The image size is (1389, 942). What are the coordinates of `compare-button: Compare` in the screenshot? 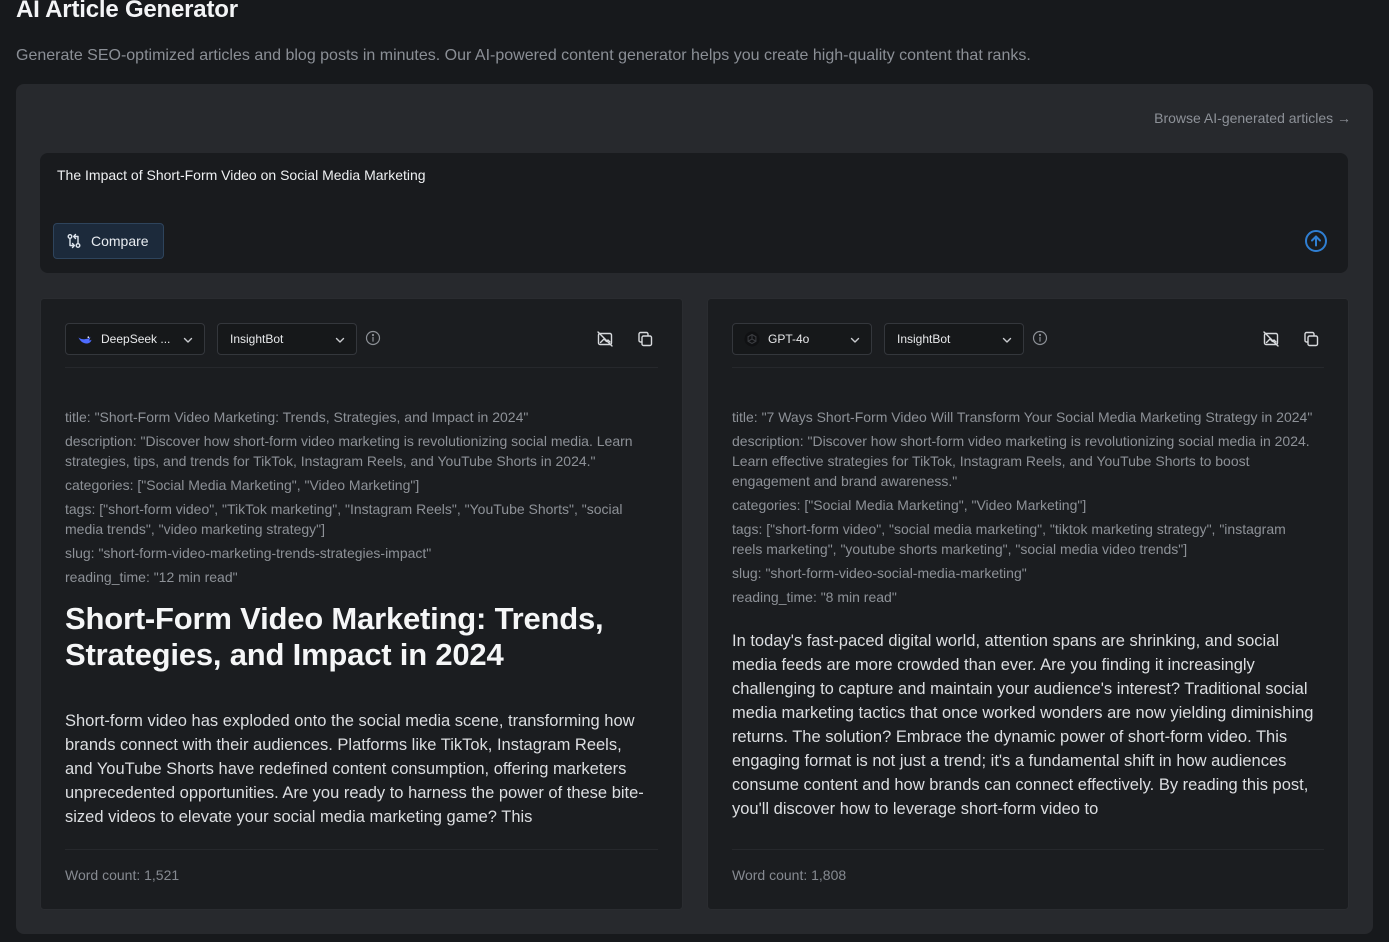 It's located at (108, 241).